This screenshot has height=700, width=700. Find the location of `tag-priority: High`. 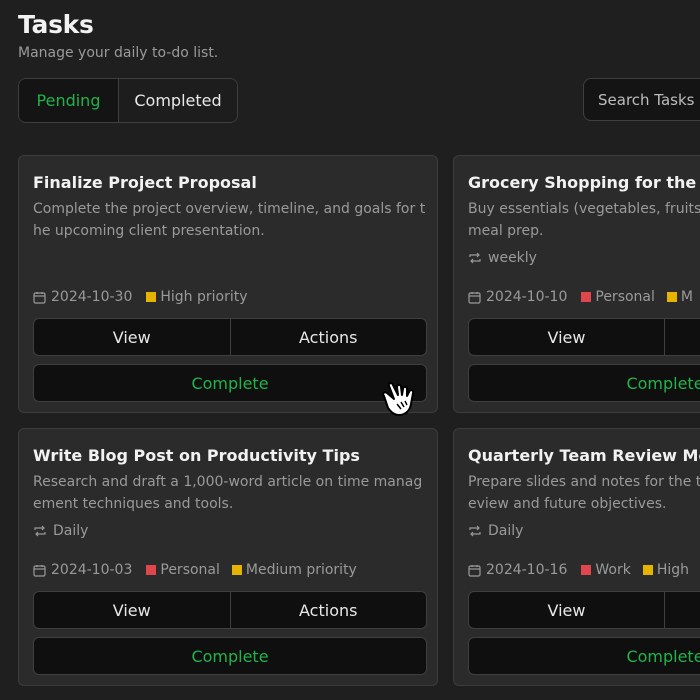

tag-priority: High is located at coordinates (666, 570).